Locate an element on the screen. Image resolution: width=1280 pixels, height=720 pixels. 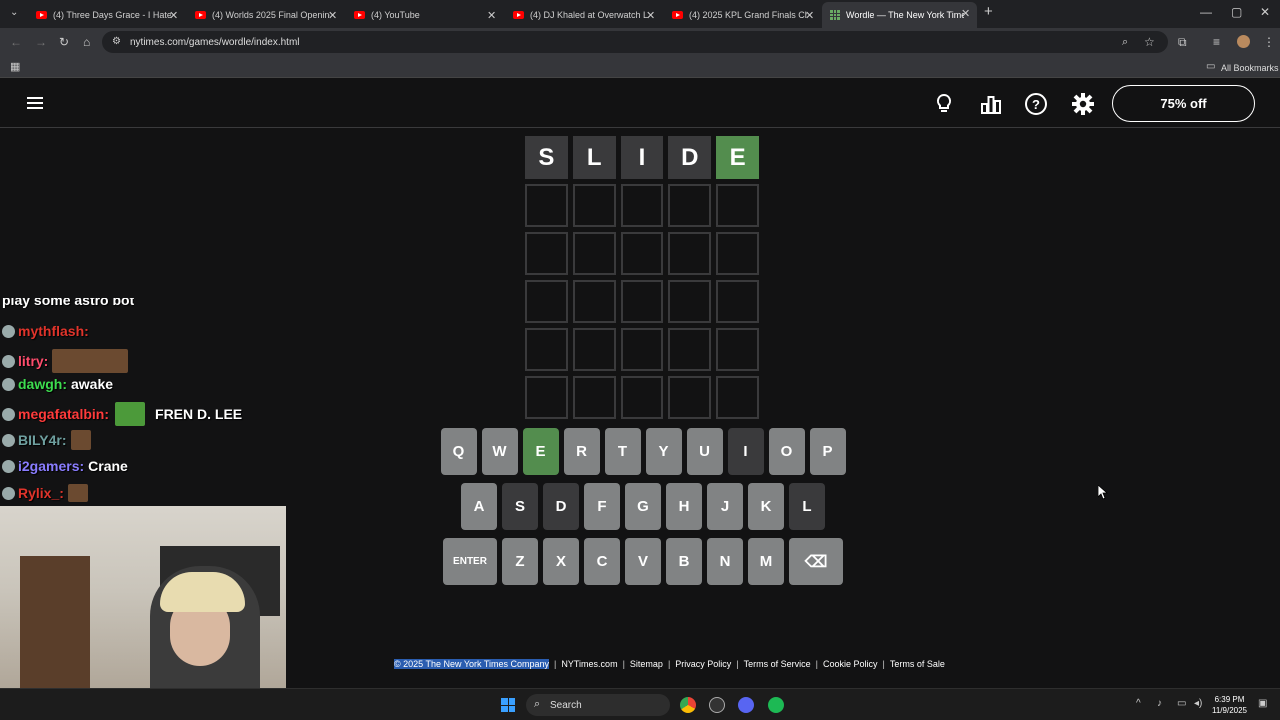
key-e: E is located at coordinates (540, 451).